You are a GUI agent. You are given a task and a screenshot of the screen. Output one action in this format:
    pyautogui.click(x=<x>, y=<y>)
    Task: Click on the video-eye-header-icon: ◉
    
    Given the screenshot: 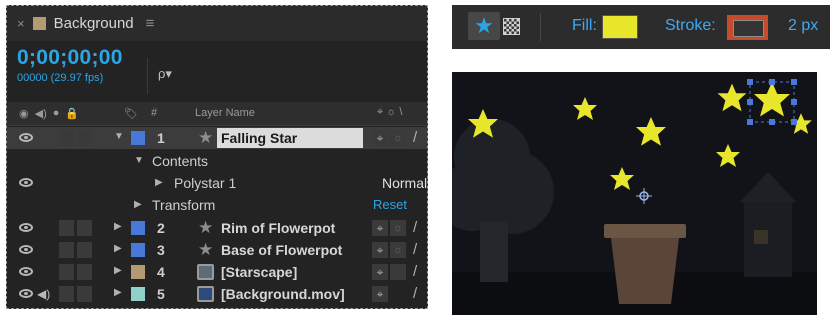 What is the action you would take?
    pyautogui.click(x=24, y=113)
    